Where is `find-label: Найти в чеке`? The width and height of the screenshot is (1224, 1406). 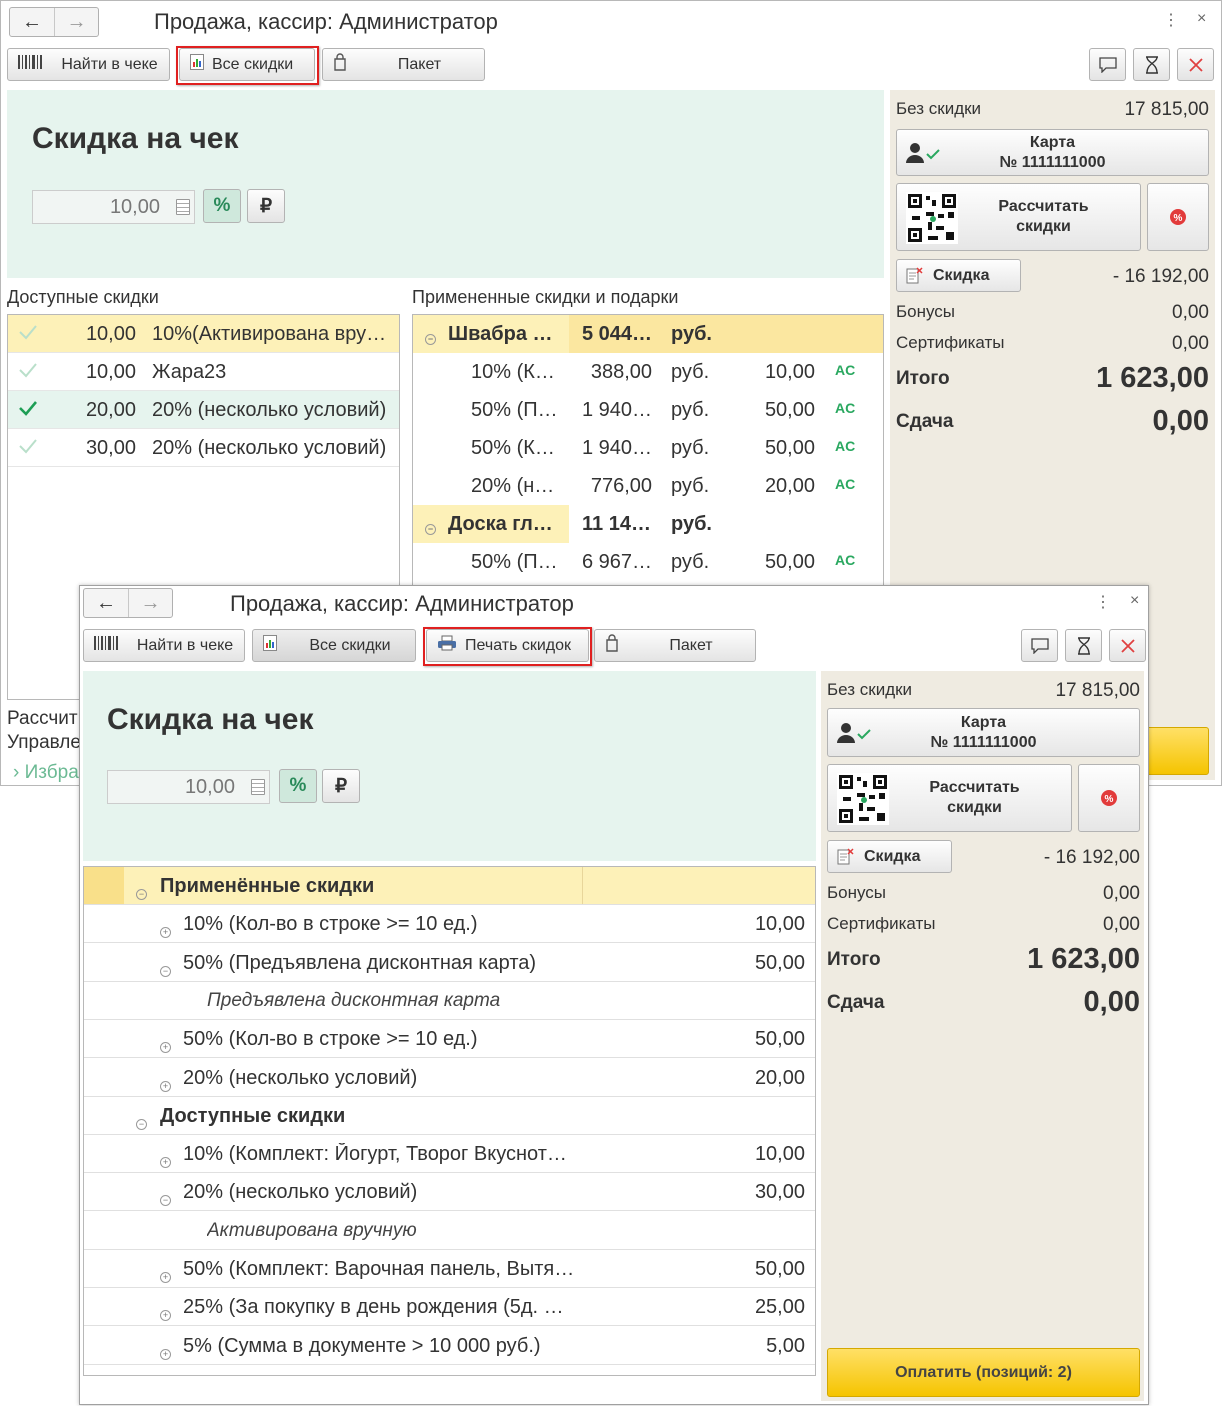 find-label: Найти в чеке is located at coordinates (109, 64).